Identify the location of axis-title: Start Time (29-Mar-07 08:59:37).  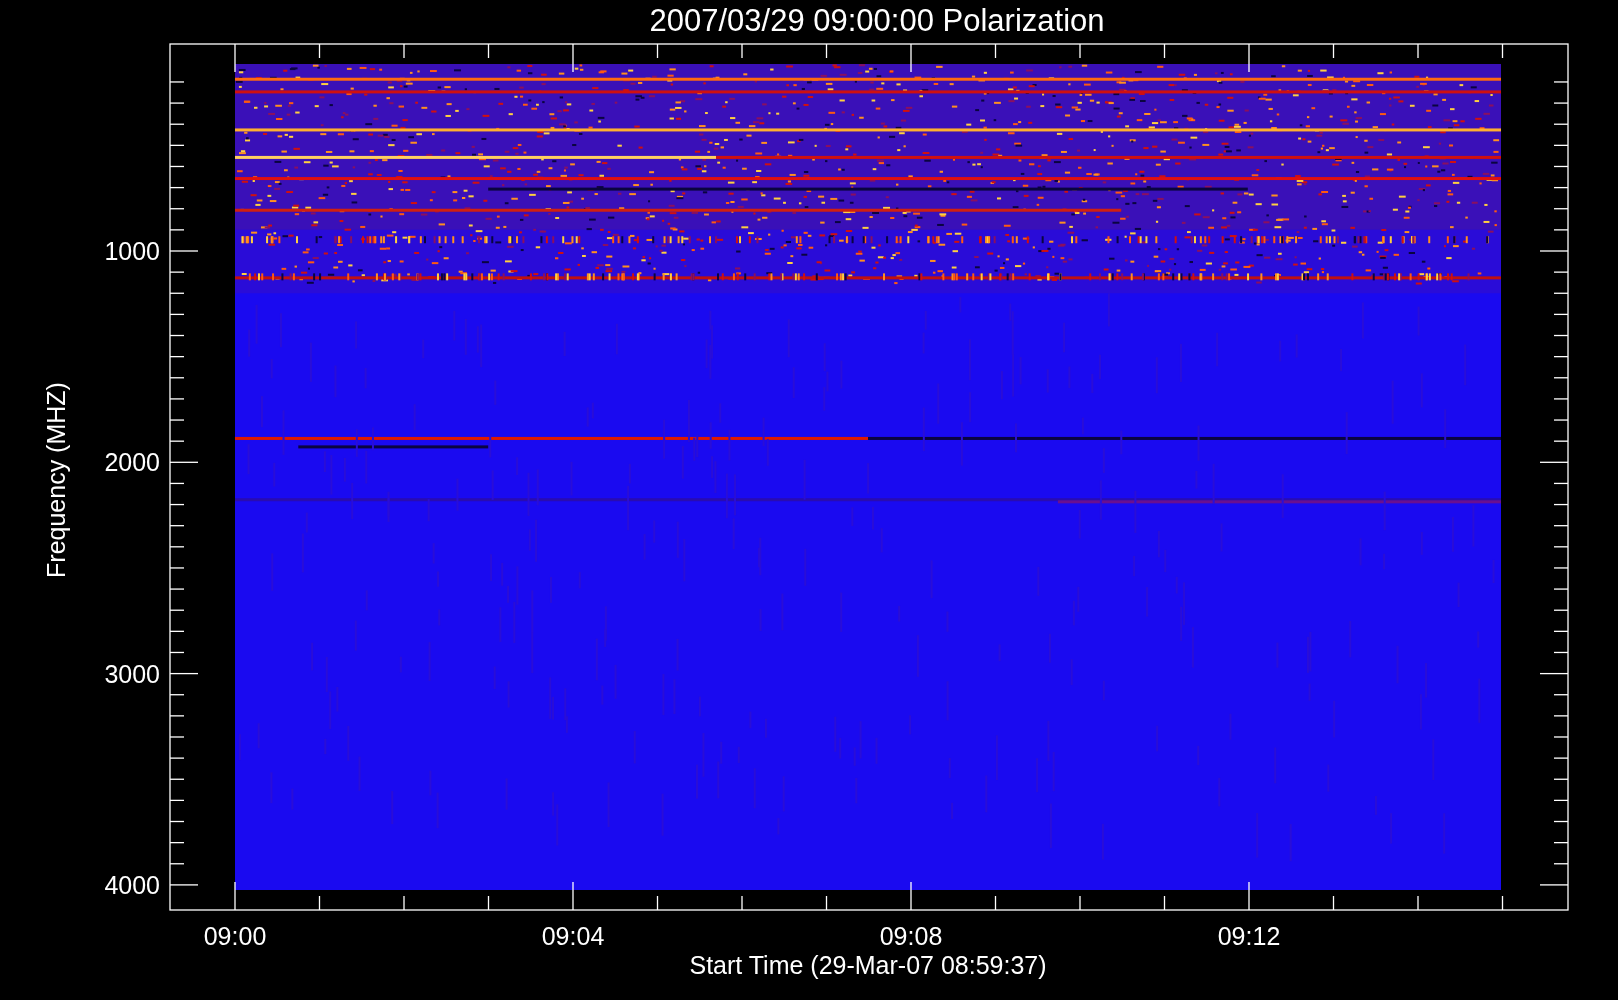
(868, 965).